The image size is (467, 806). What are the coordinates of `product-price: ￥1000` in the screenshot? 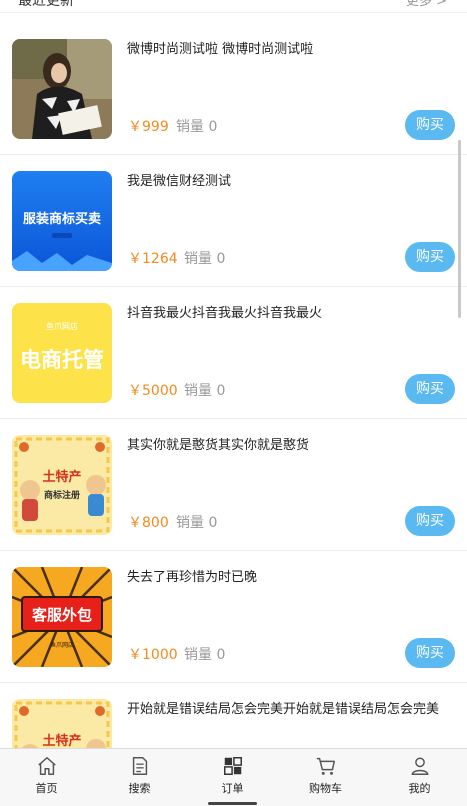 It's located at (153, 655).